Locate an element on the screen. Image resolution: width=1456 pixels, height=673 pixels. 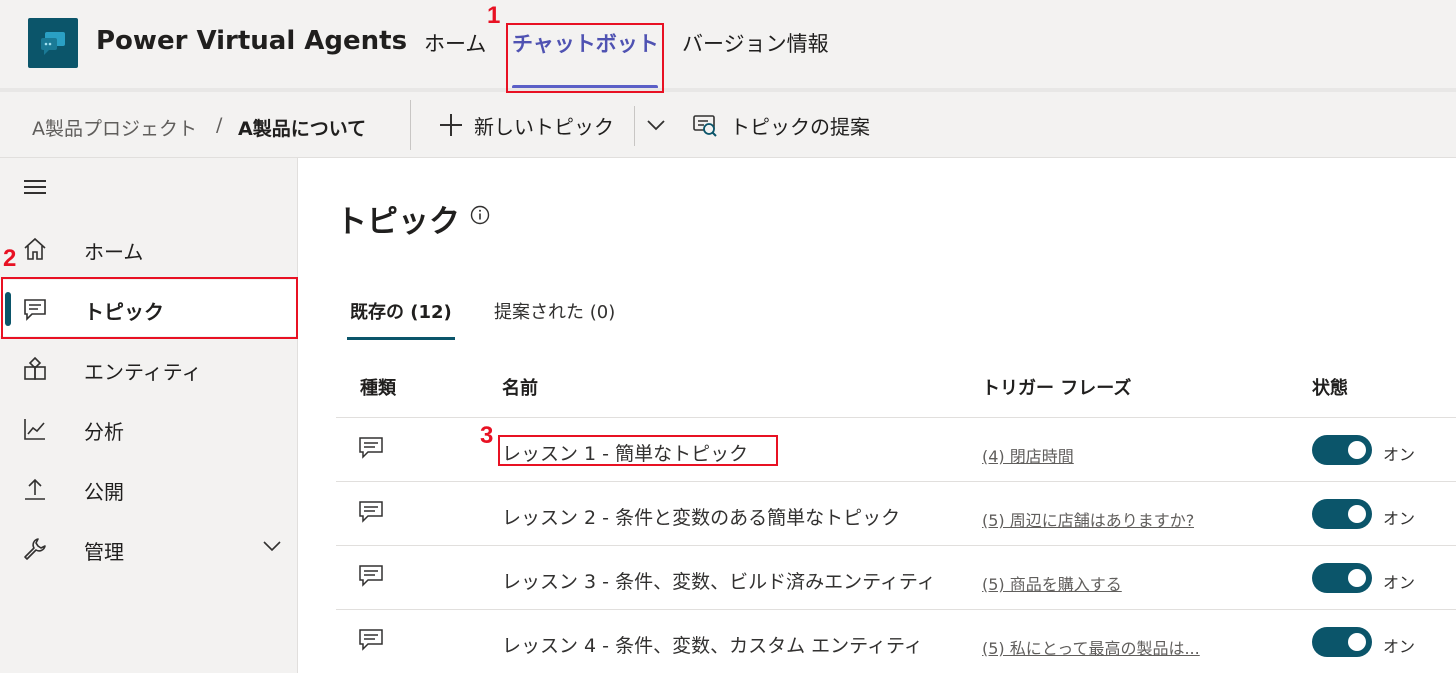
new-topic-label: 新しいトピック is located at coordinates (544, 126).